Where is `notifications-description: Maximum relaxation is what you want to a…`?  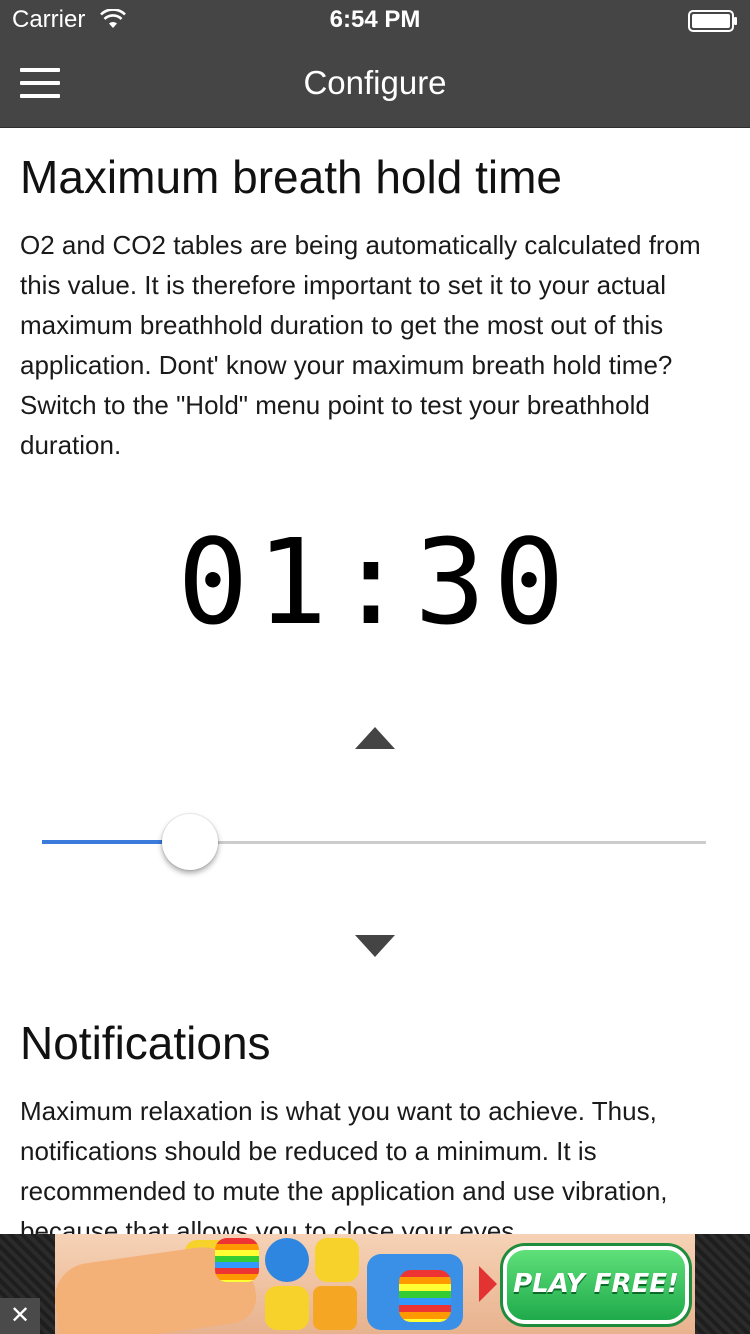
notifications-description: Maximum relaxation is what you want to a… is located at coordinates (344, 1165).